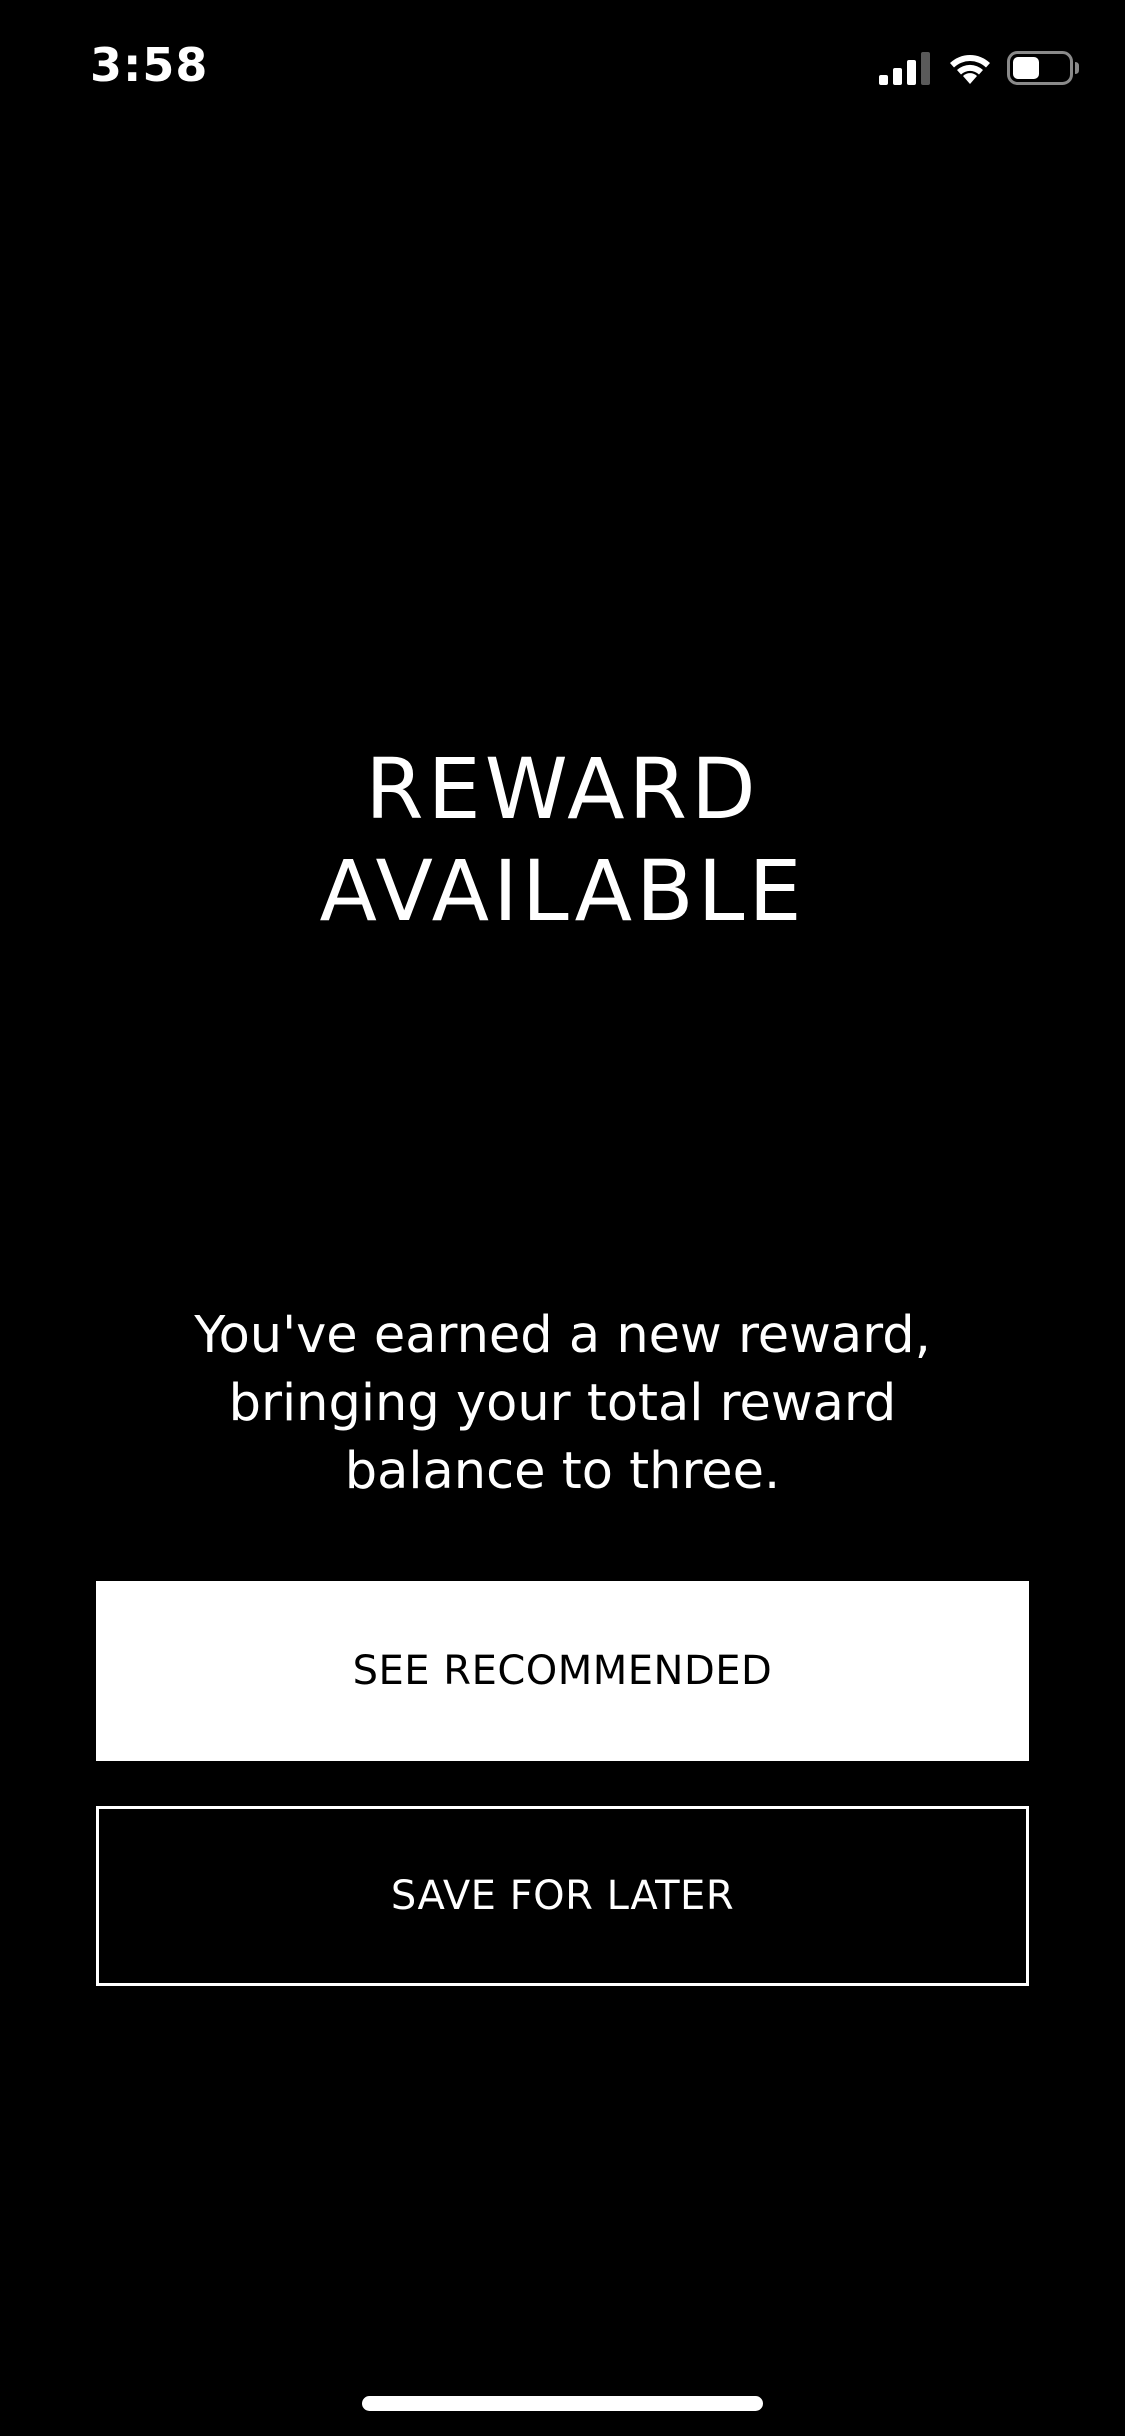  What do you see at coordinates (906, 68) in the screenshot?
I see `cellular-signal-icon` at bounding box center [906, 68].